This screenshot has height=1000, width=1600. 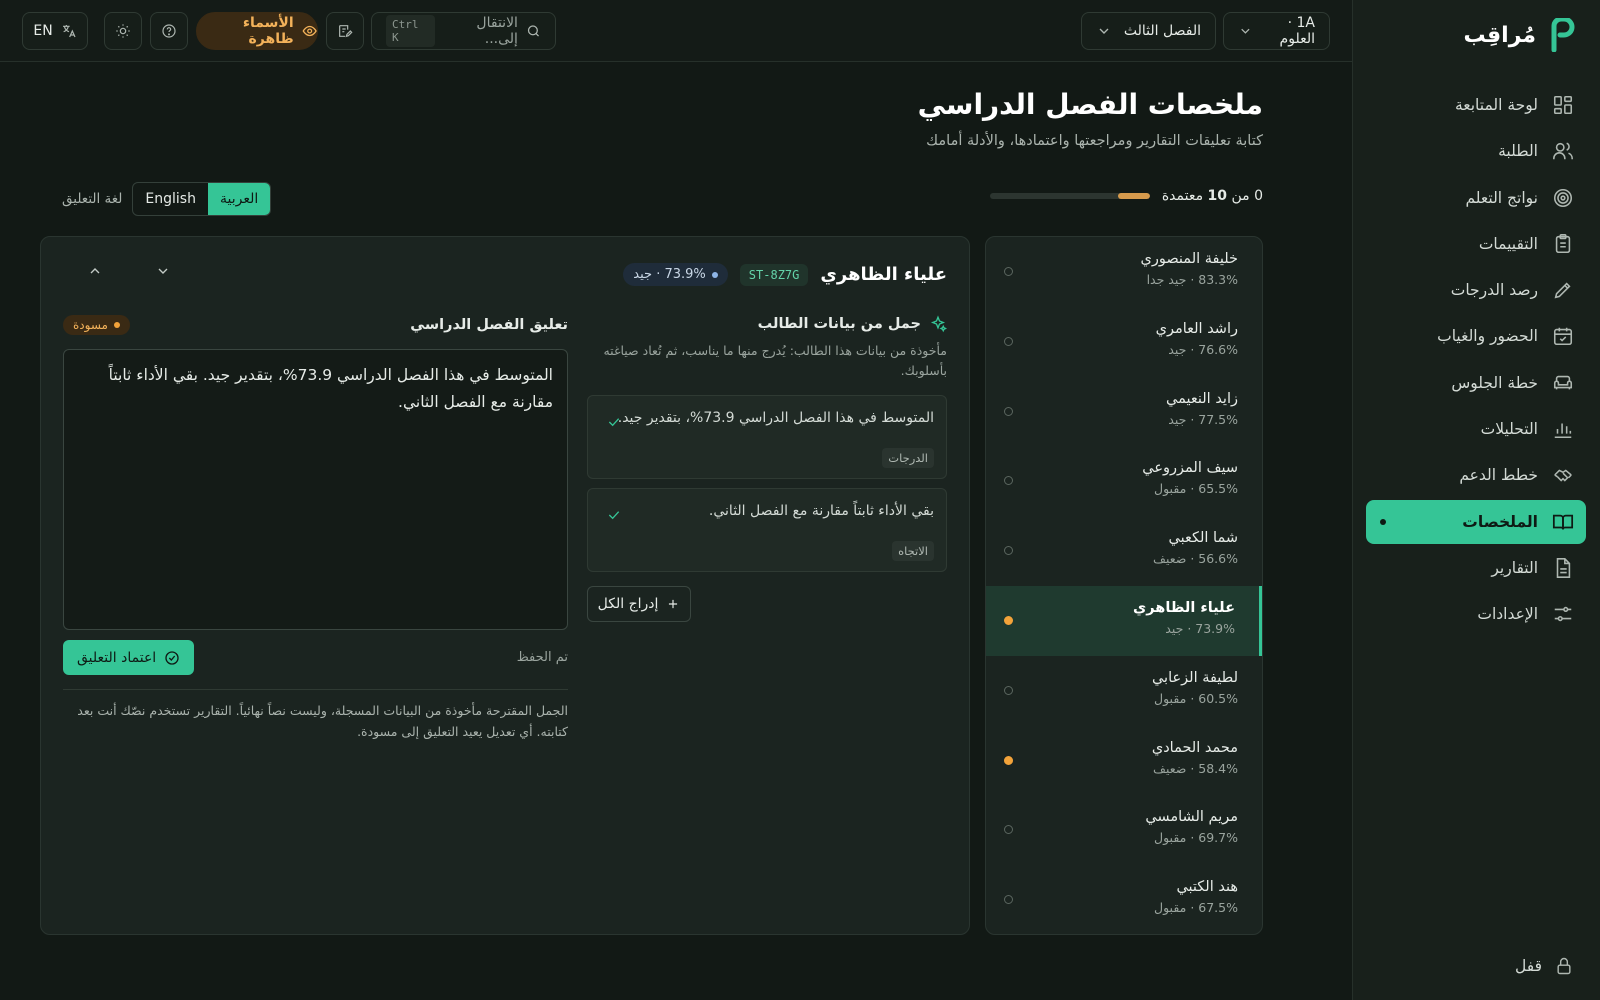 I want to click on calendar-check-icon, so click(x=1563, y=337).